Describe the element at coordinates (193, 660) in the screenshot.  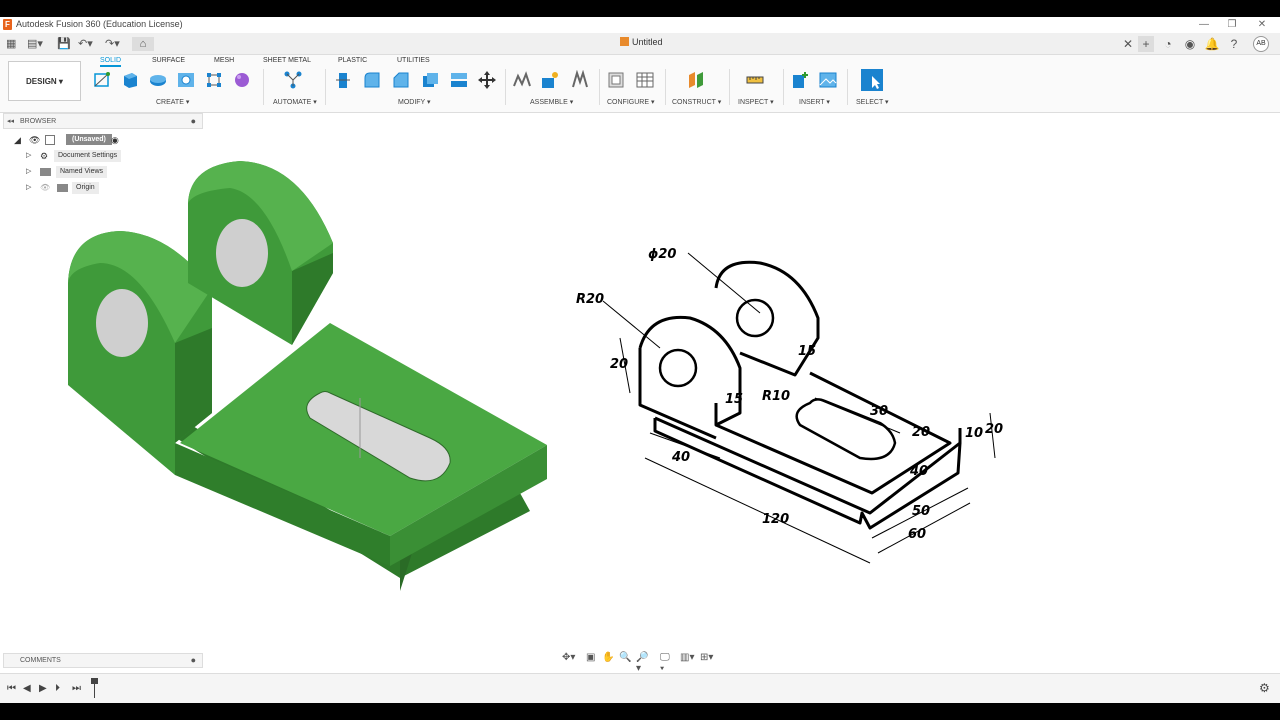
I see `comments-options-icon: ●` at that location.